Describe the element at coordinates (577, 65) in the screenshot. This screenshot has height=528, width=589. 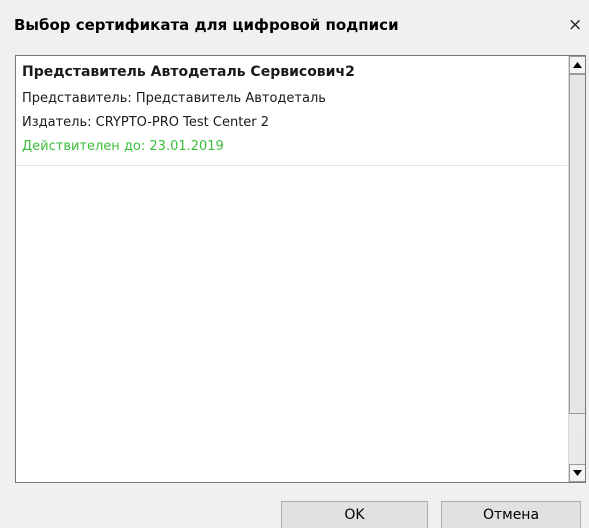
I see `scroll-up-arrow-icon` at that location.